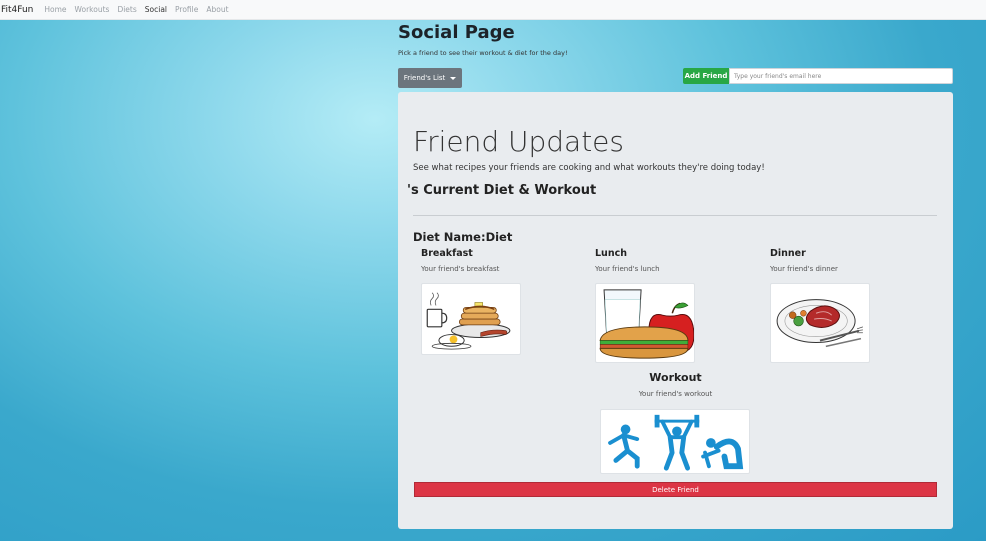 This screenshot has height=541, width=986. I want to click on nav-diets: Diets, so click(126, 9).